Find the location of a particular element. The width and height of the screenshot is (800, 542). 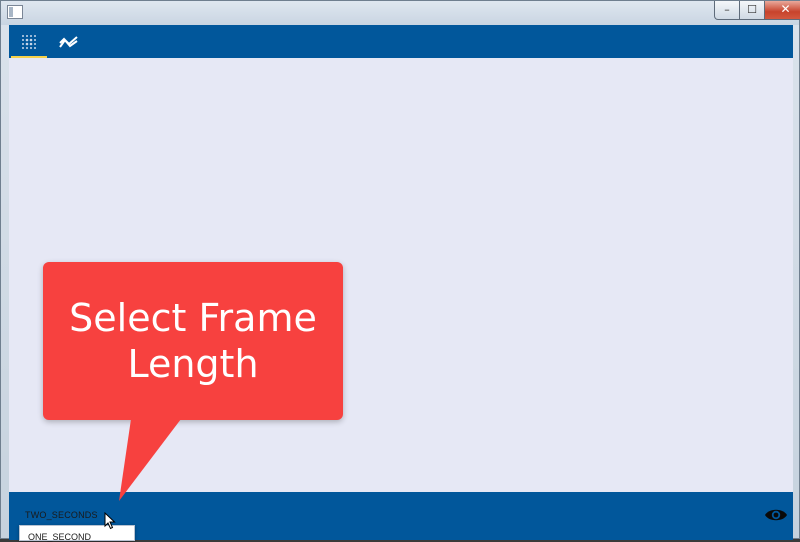

close-button: ✕ is located at coordinates (782, 10).